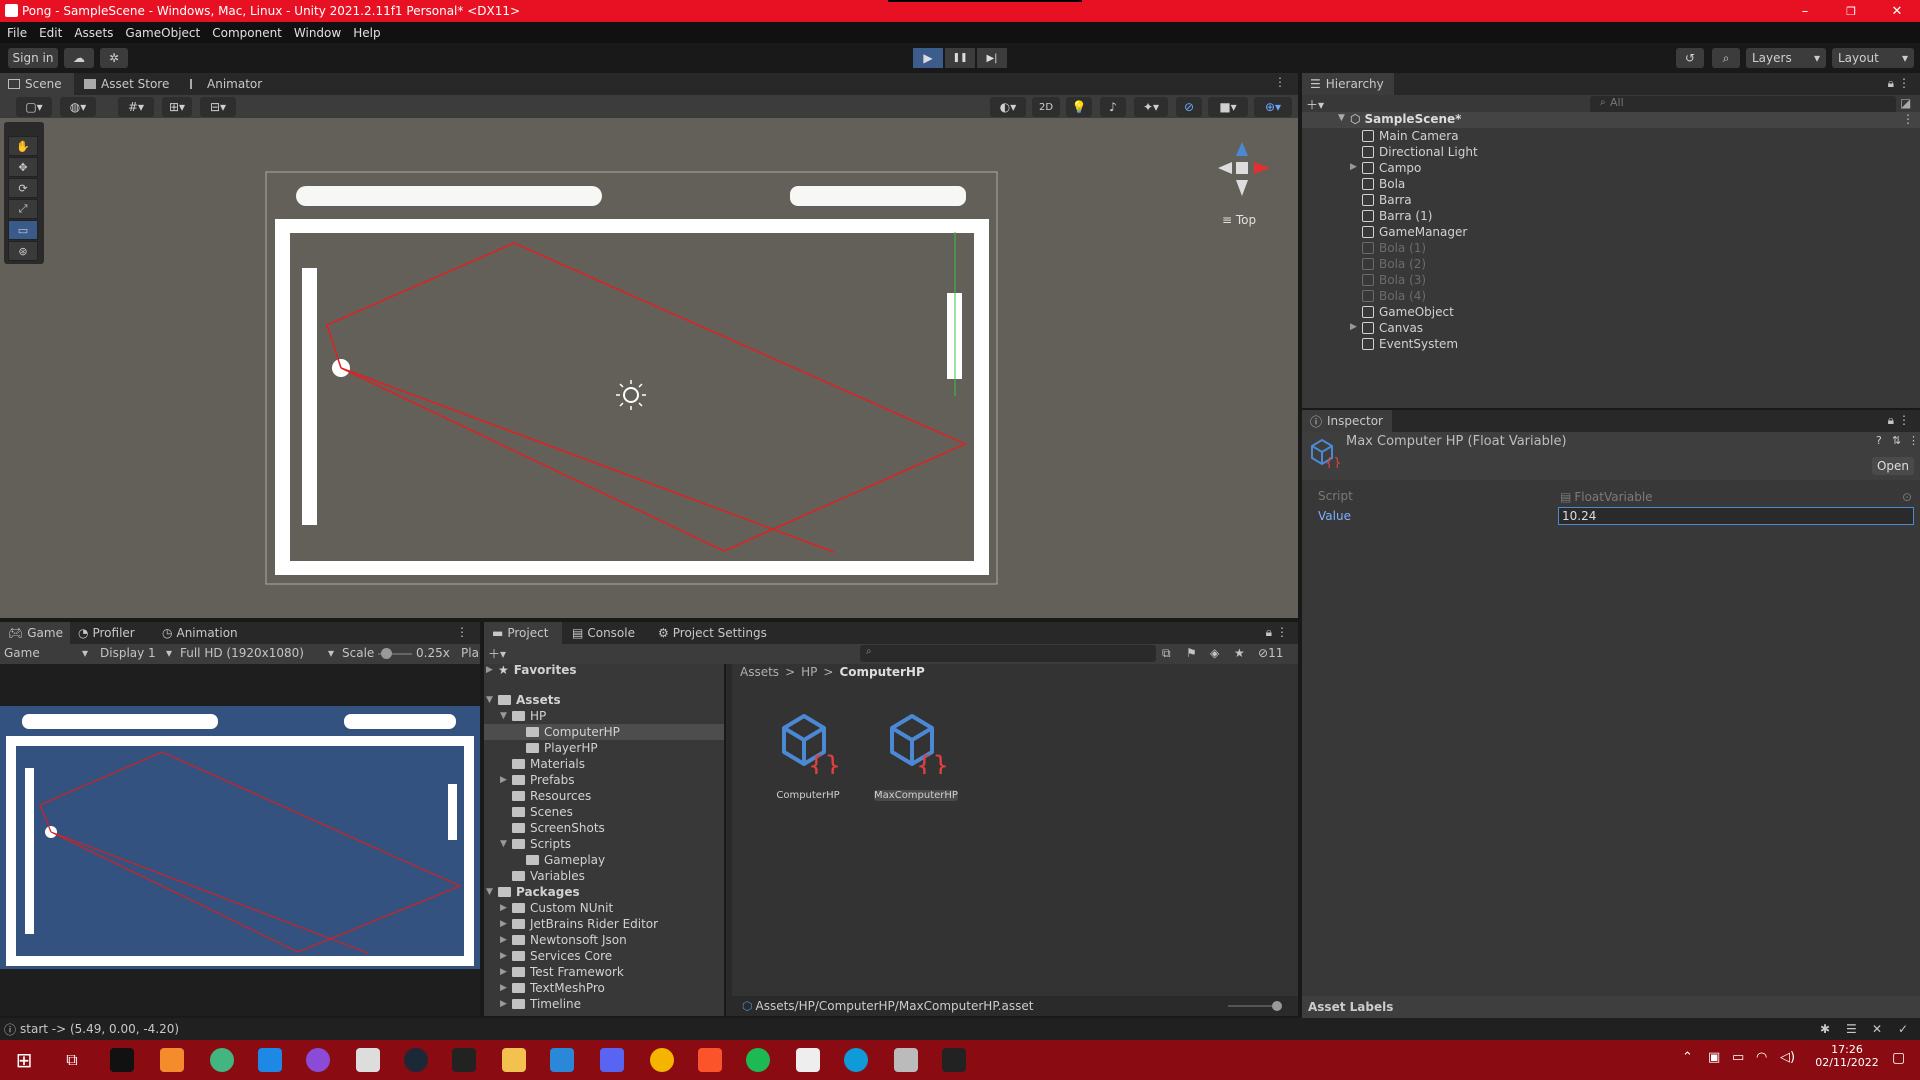  I want to click on battery-icon: ▭, so click(1738, 1057).